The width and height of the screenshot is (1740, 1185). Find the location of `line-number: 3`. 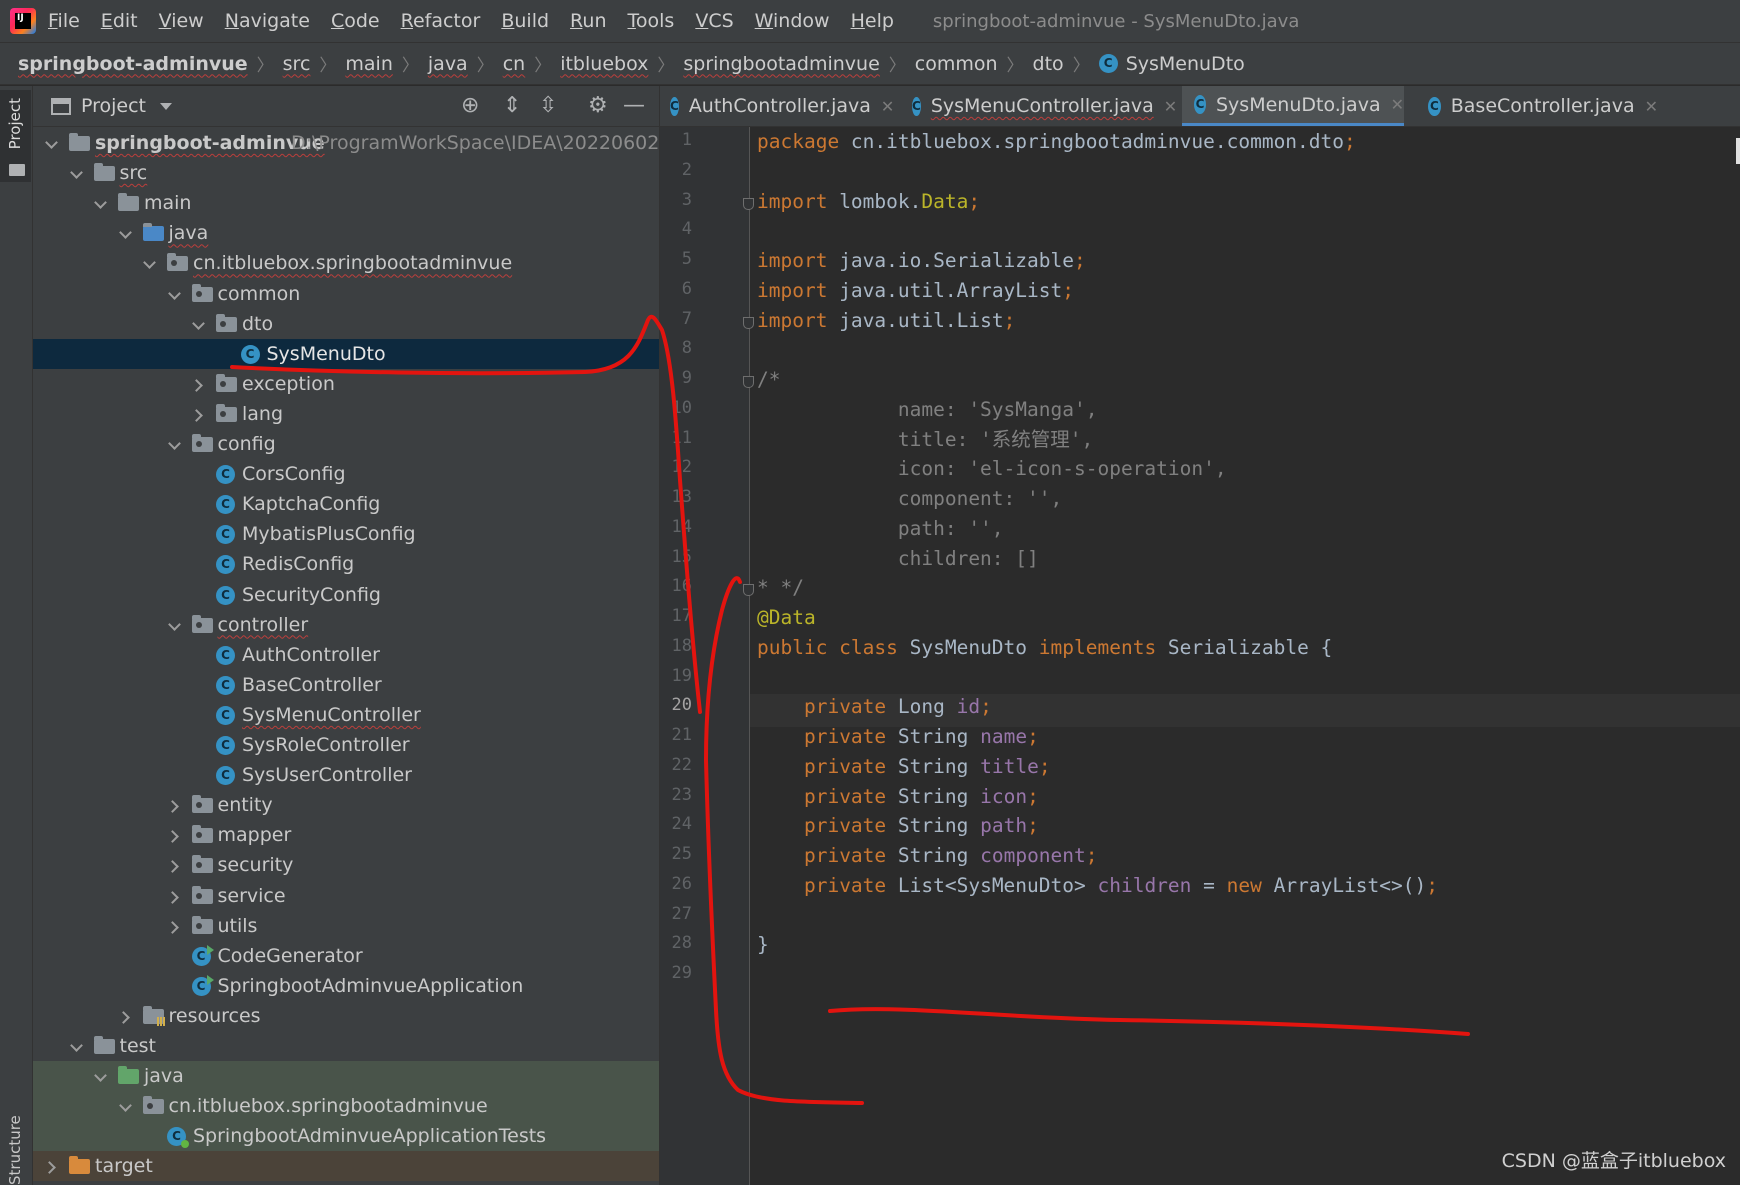

line-number: 3 is located at coordinates (676, 200).